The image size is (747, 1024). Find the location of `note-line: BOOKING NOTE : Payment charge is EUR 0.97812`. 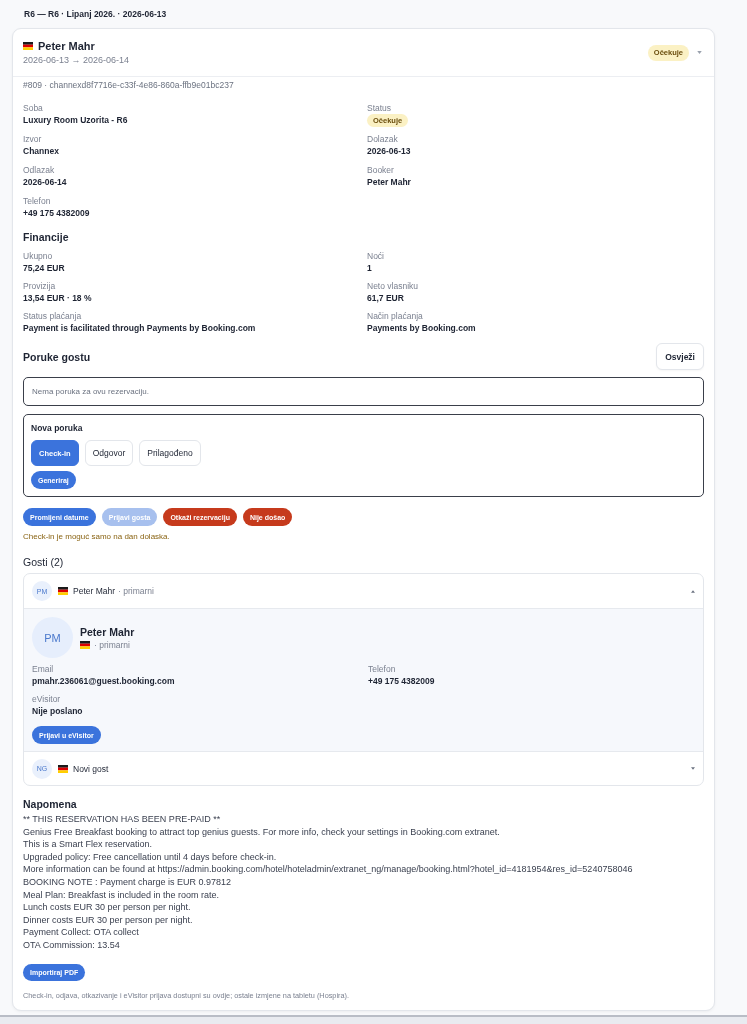

note-line: BOOKING NOTE : Payment charge is EUR 0.97812 is located at coordinates (128, 882).